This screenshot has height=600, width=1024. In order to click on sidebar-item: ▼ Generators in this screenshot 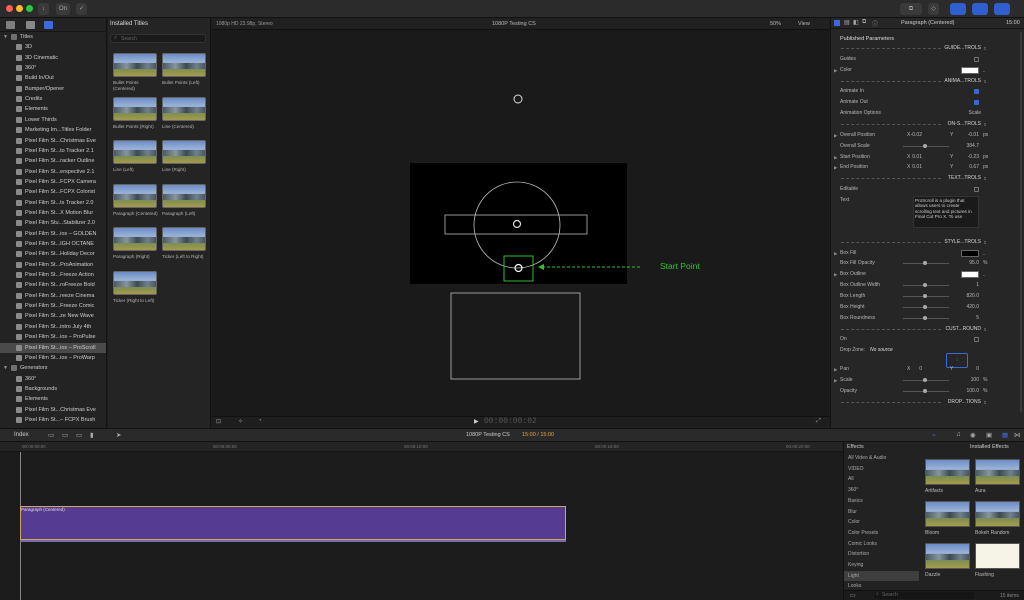, I will do `click(53, 368)`.